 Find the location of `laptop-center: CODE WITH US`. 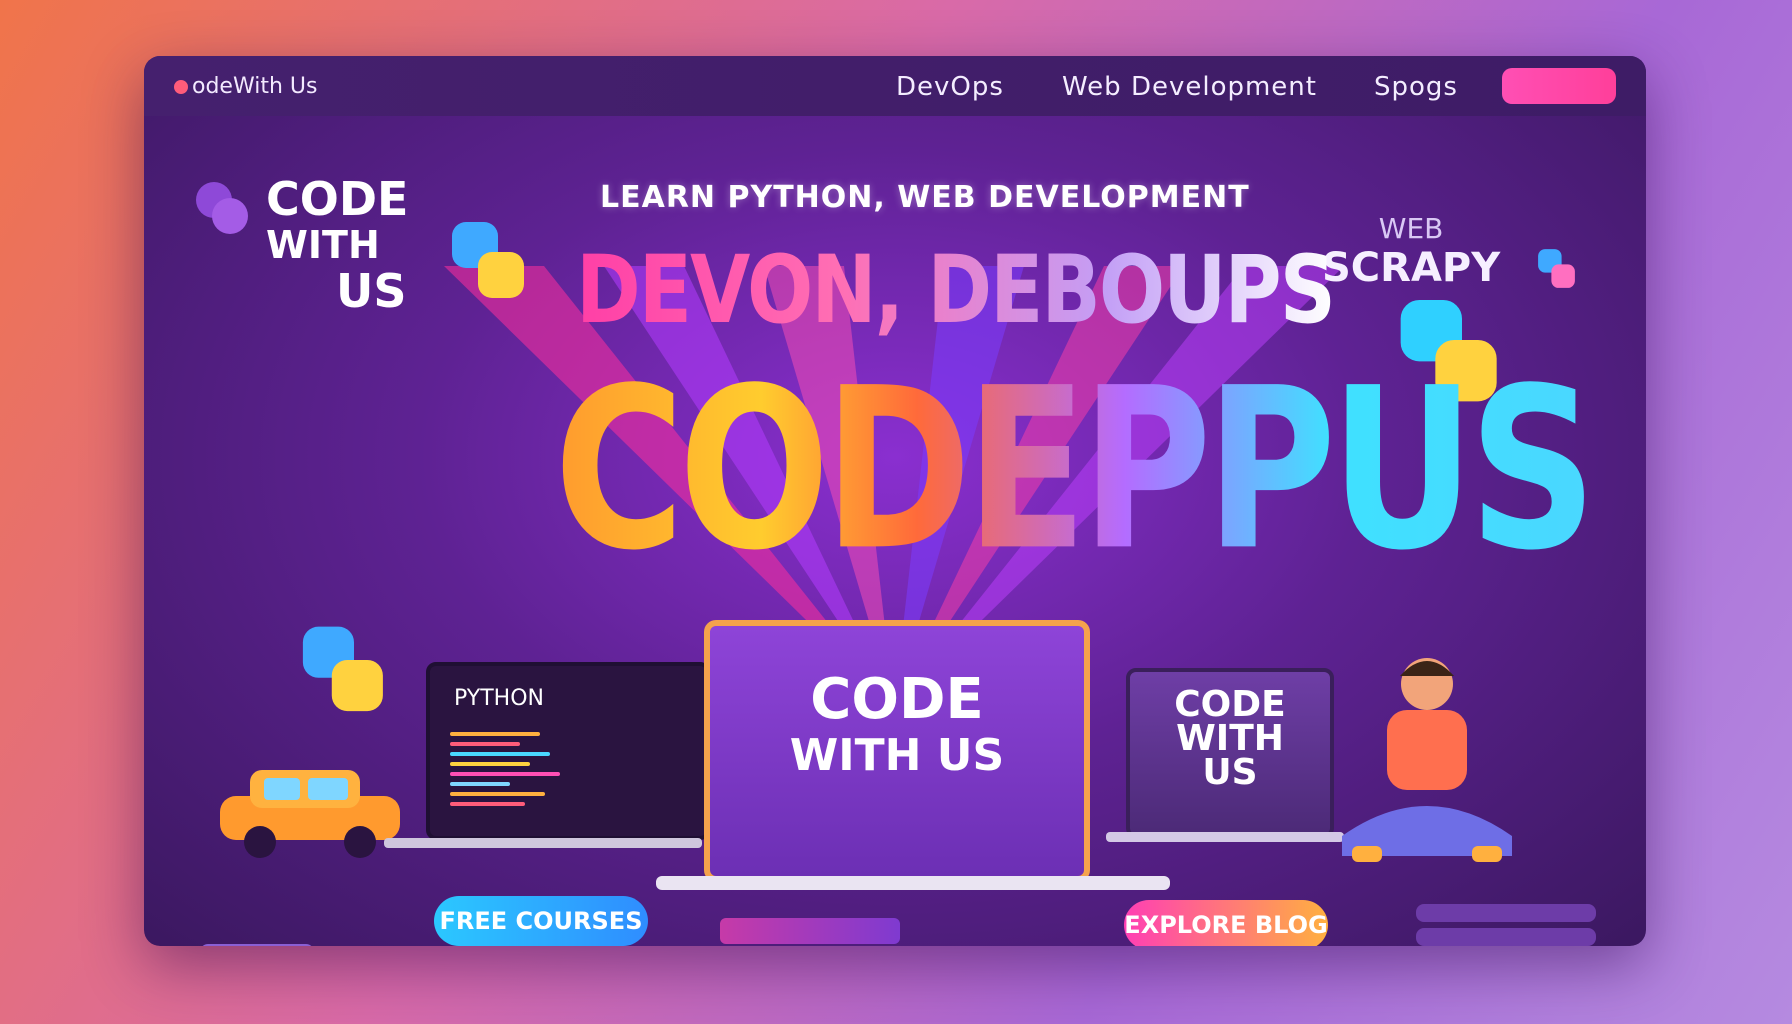

laptop-center: CODE WITH US is located at coordinates (897, 751).